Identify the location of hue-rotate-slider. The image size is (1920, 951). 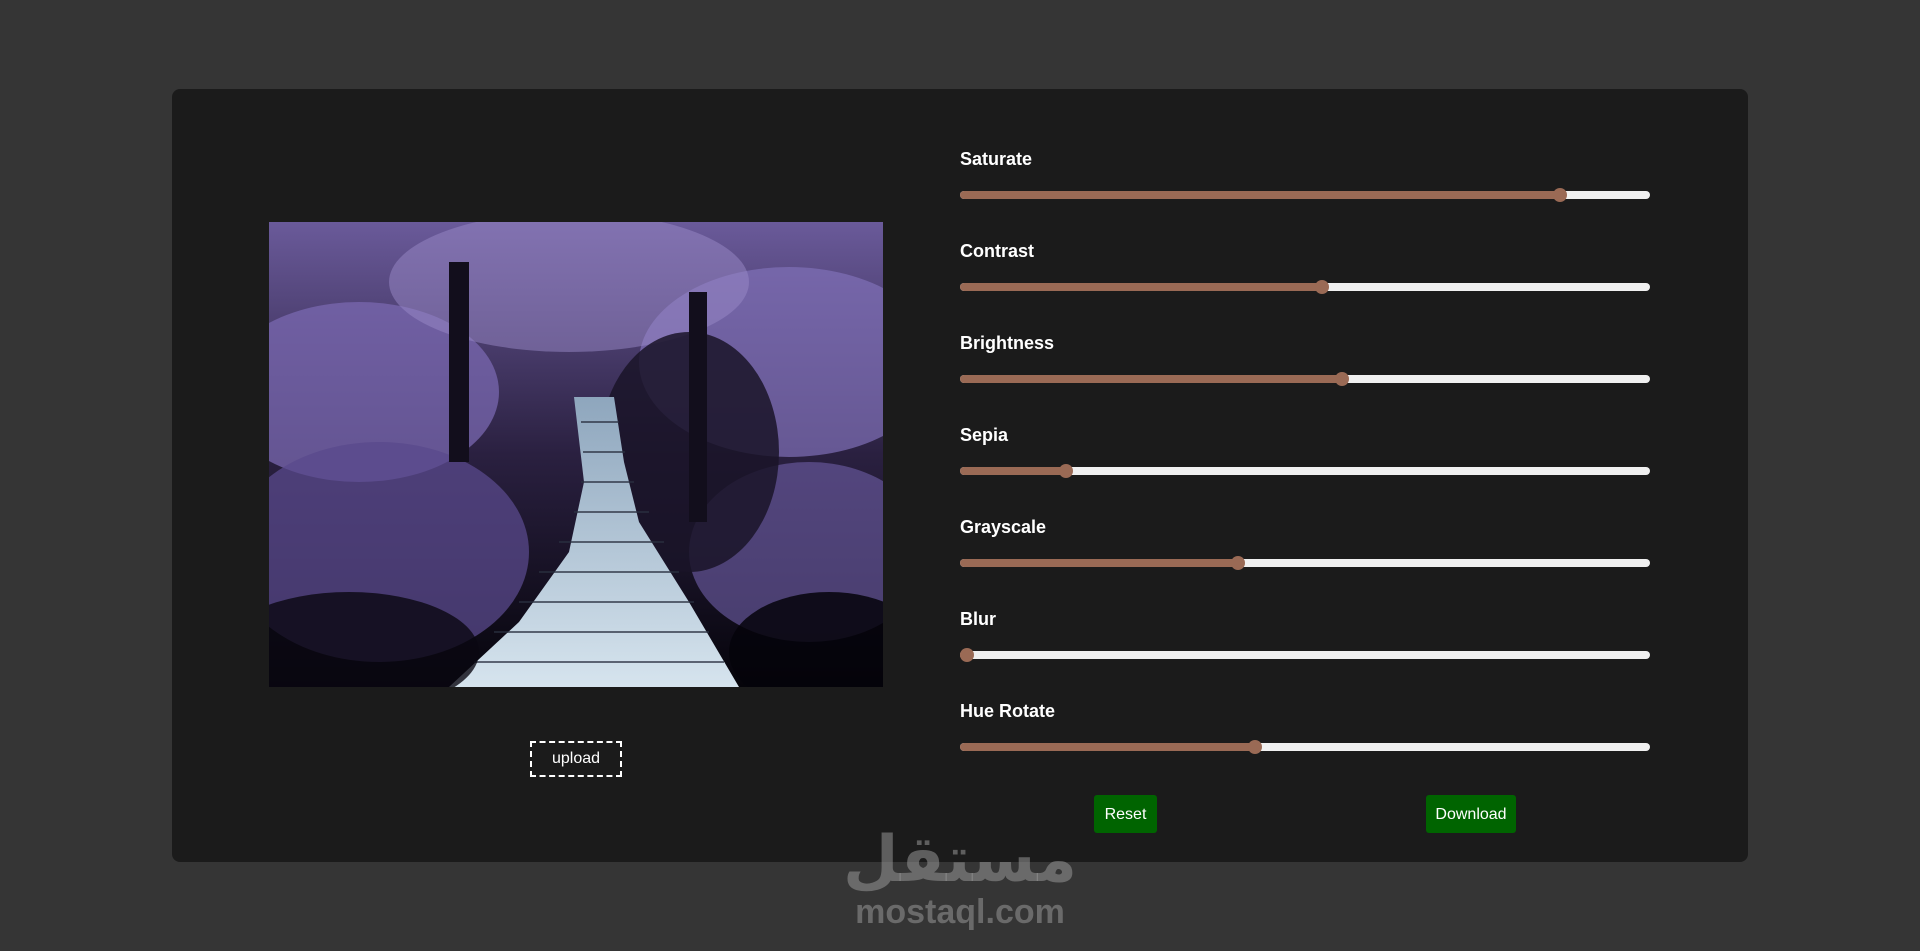
(1305, 747).